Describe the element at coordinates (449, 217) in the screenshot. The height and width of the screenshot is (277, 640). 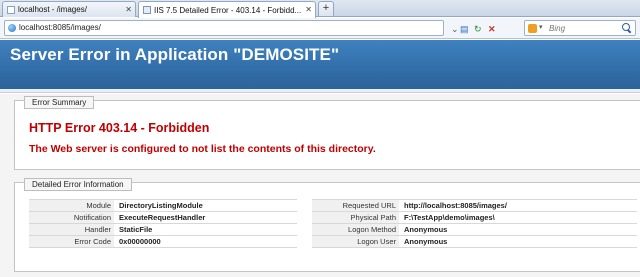
I see `detail-value: F:\TestApp\demo\images\` at that location.